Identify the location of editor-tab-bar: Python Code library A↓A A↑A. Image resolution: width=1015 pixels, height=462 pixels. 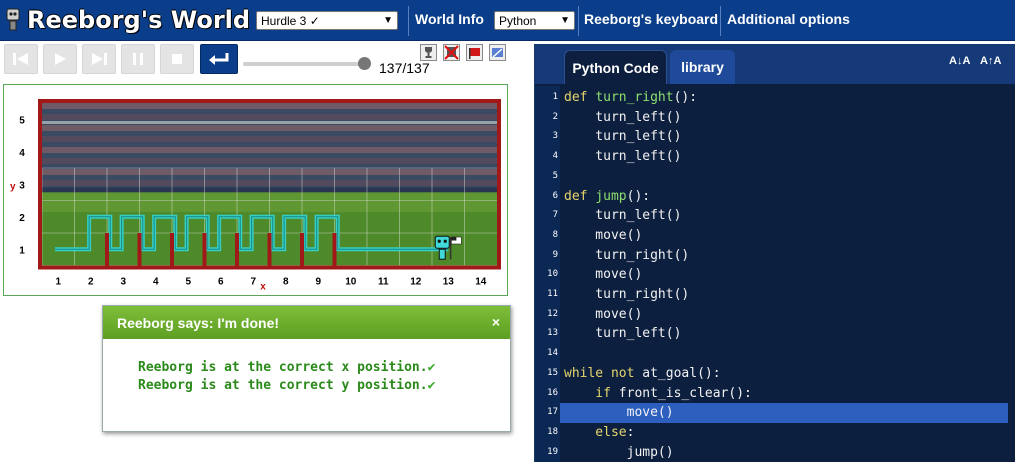
(775, 64).